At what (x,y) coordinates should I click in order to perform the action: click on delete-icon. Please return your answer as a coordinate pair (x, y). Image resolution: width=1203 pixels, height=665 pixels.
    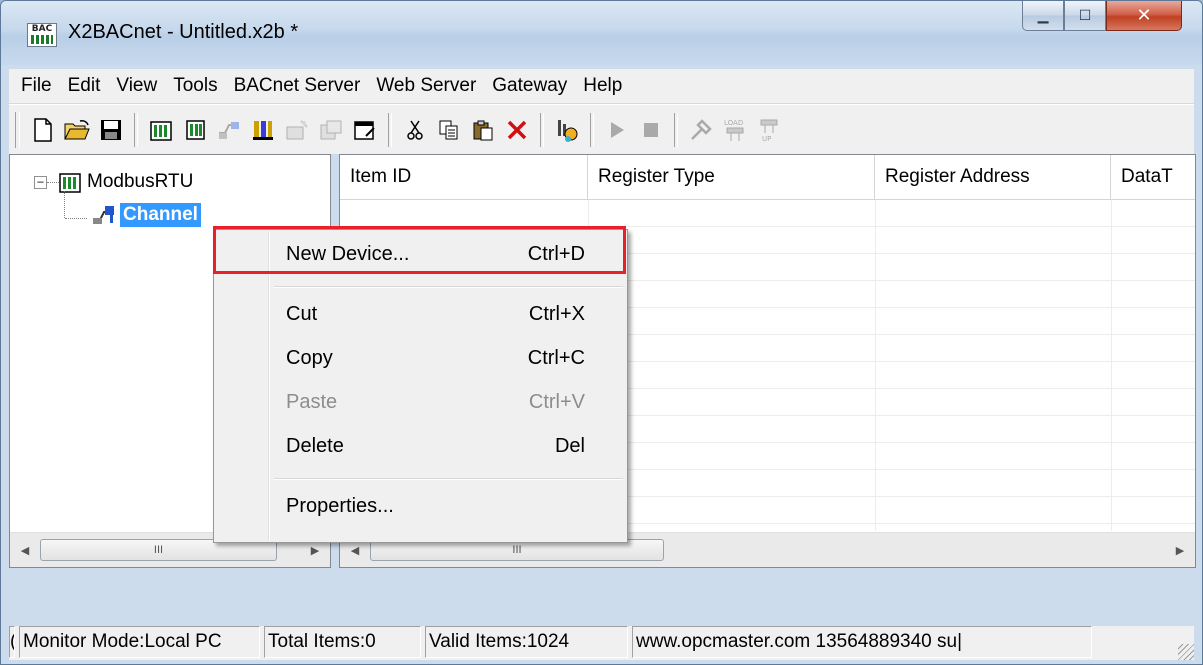
    Looking at the image, I should click on (517, 129).